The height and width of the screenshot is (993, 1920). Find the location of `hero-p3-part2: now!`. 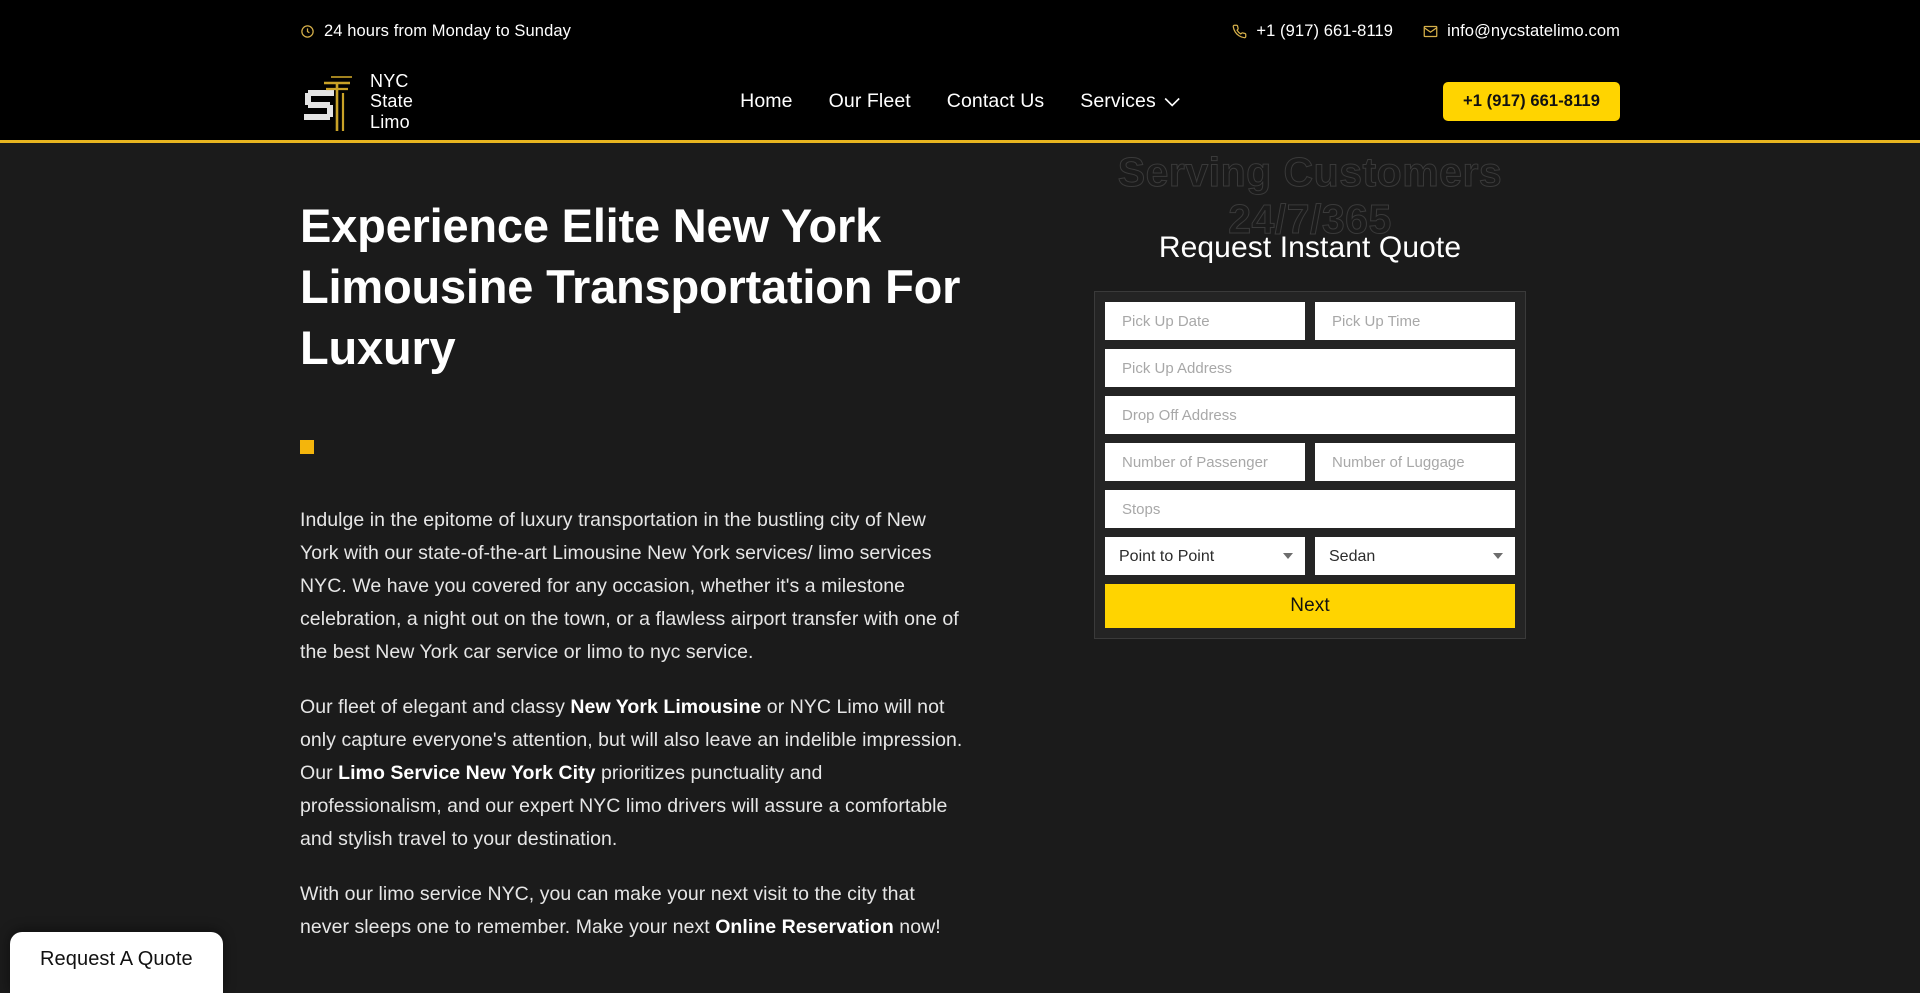

hero-p3-part2: now! is located at coordinates (917, 927).